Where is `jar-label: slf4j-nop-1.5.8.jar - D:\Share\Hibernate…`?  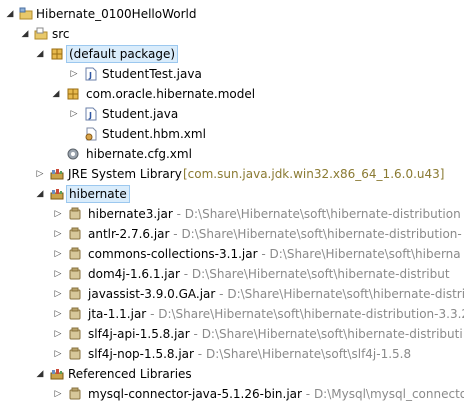 jar-label: slf4j-nop-1.5.8.jar - D:\Share\Hibernate… is located at coordinates (249, 354).